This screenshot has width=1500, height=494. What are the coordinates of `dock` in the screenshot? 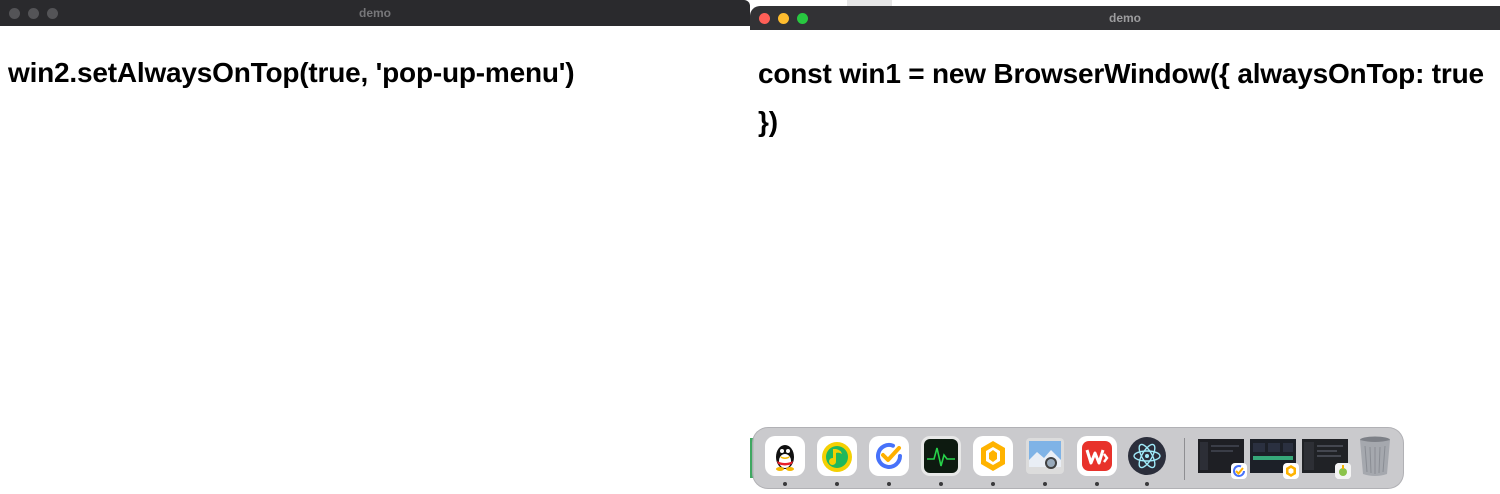 It's located at (1078, 458).